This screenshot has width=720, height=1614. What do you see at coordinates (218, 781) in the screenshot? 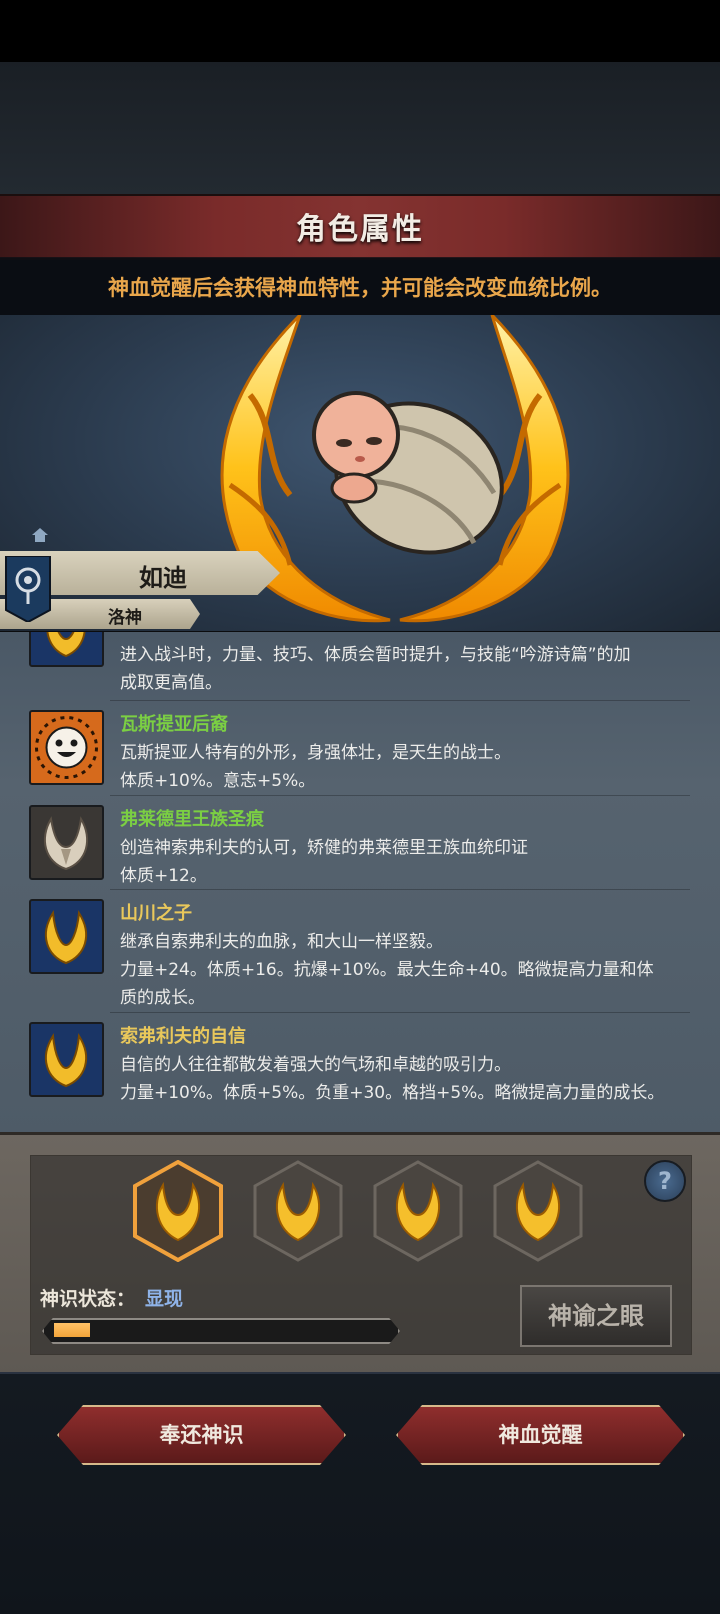
I see `trait-description: 体质+10%。意志+5%。` at bounding box center [218, 781].